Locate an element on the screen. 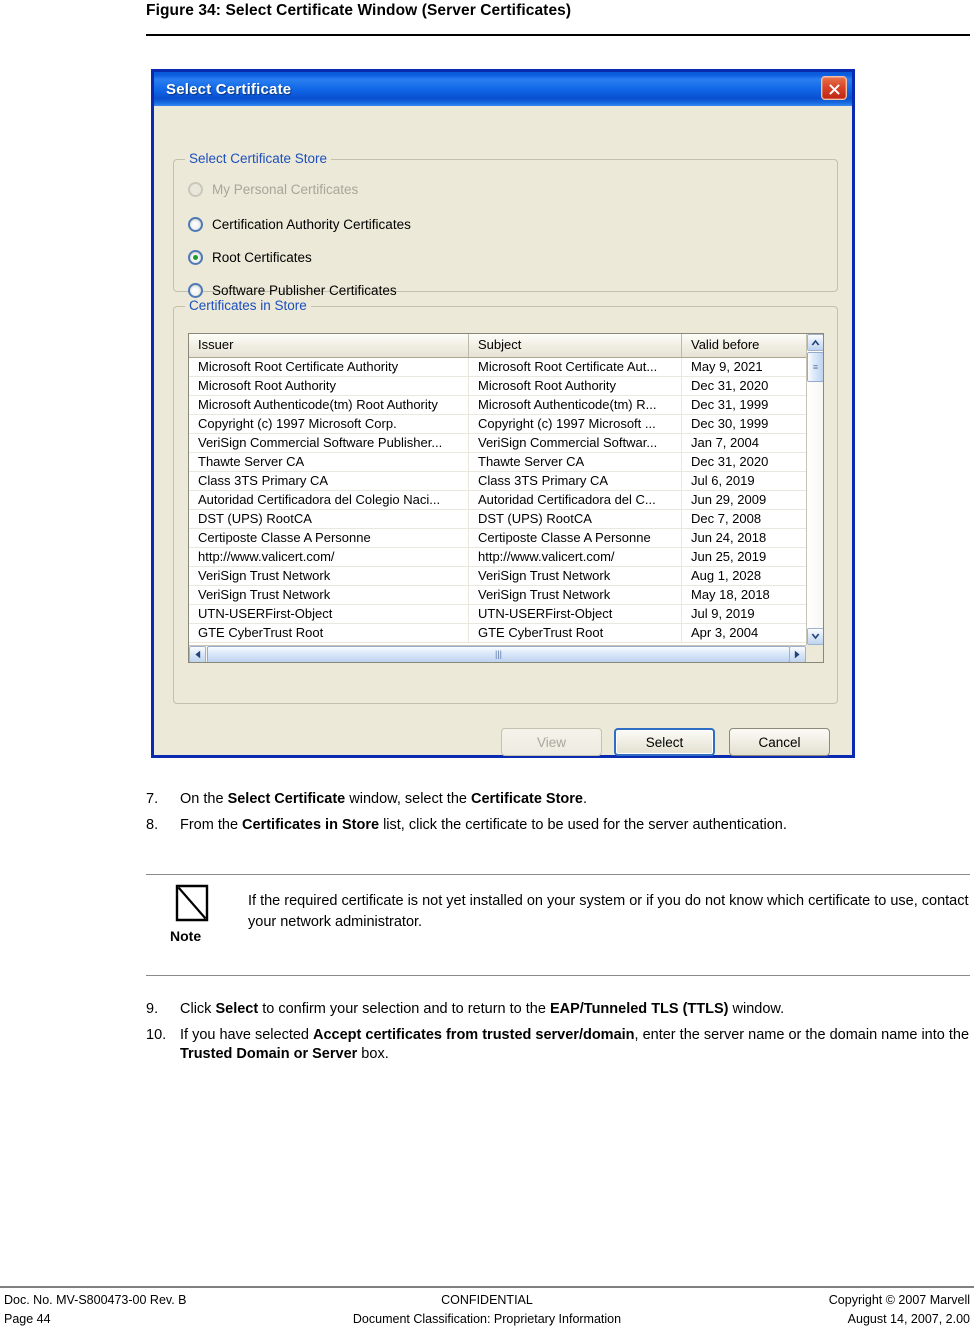  select-button: Select is located at coordinates (664, 742).